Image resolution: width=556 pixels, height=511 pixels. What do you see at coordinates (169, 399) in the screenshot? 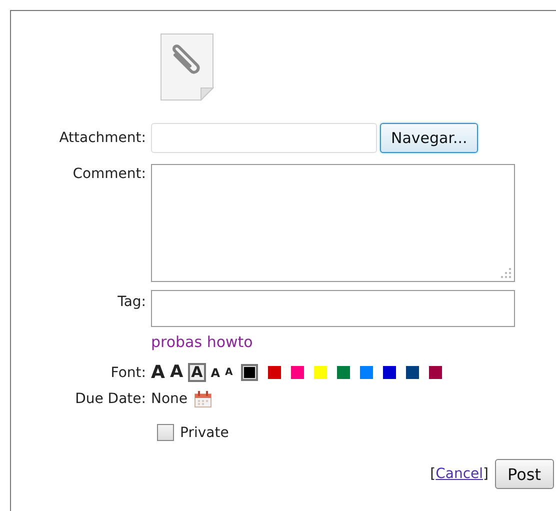
I see `due-date-value: None` at bounding box center [169, 399].